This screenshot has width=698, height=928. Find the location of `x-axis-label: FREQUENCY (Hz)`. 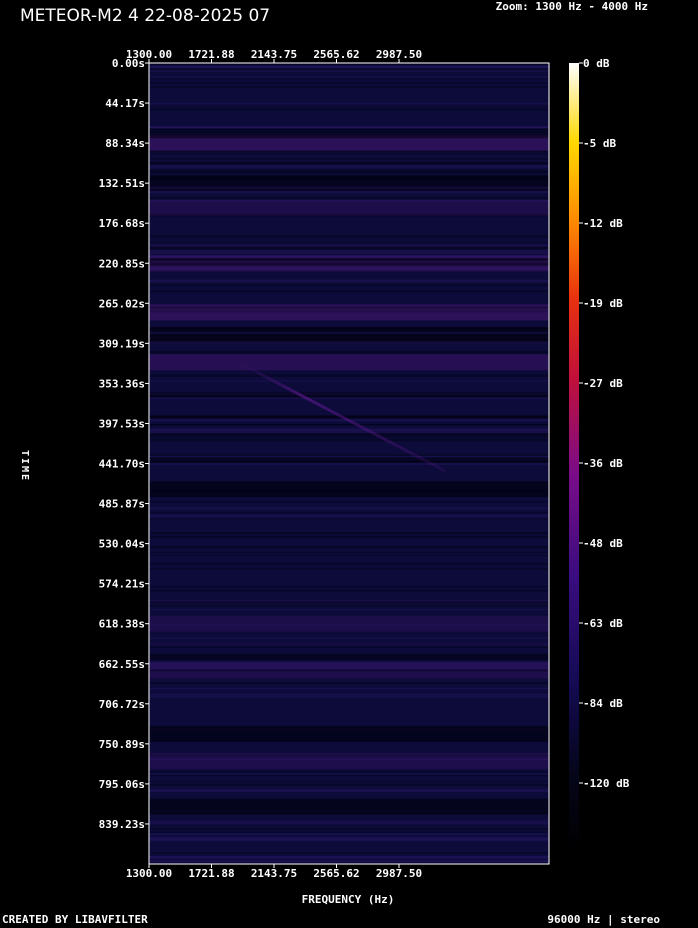

x-axis-label: FREQUENCY (Hz) is located at coordinates (348, 899).